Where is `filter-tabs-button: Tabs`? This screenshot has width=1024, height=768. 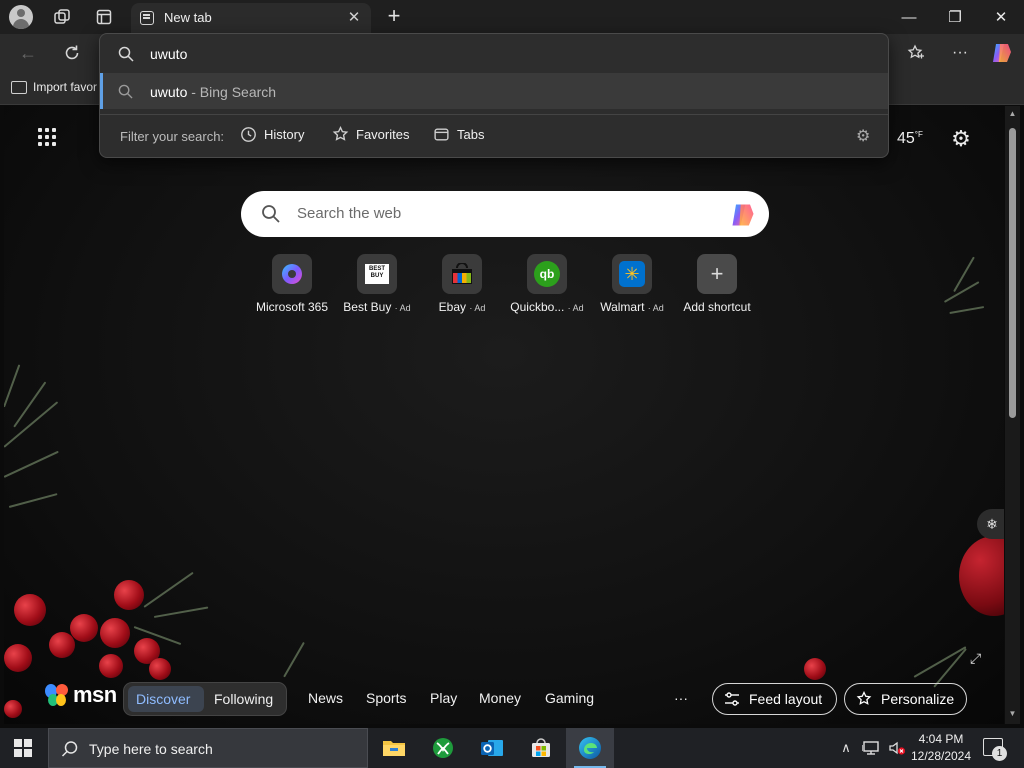
filter-tabs-button: Tabs is located at coordinates (458, 134).